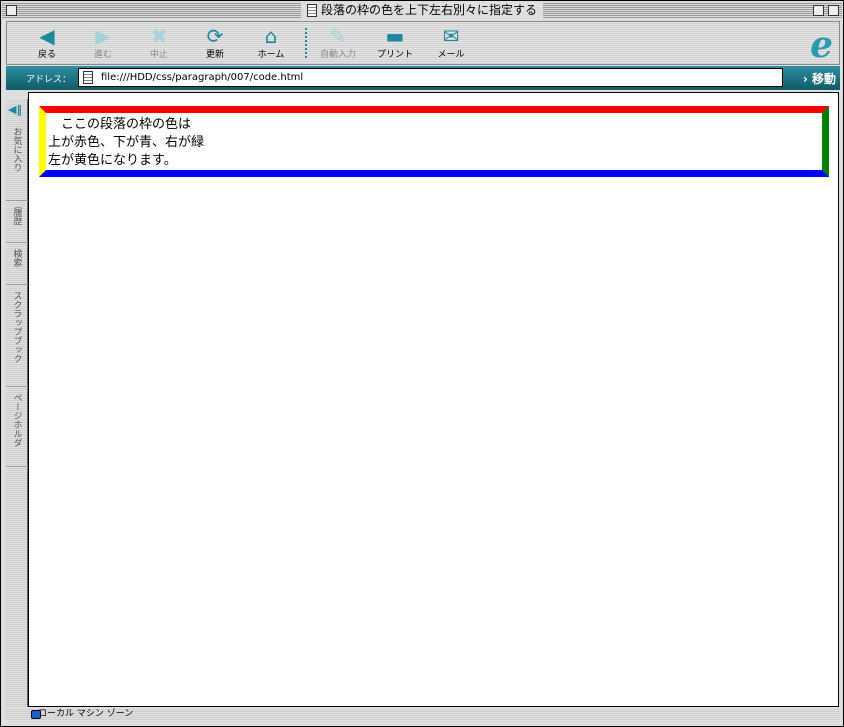 This screenshot has height=727, width=844. What do you see at coordinates (159, 36) in the screenshot?
I see `stop-icon: ✖` at bounding box center [159, 36].